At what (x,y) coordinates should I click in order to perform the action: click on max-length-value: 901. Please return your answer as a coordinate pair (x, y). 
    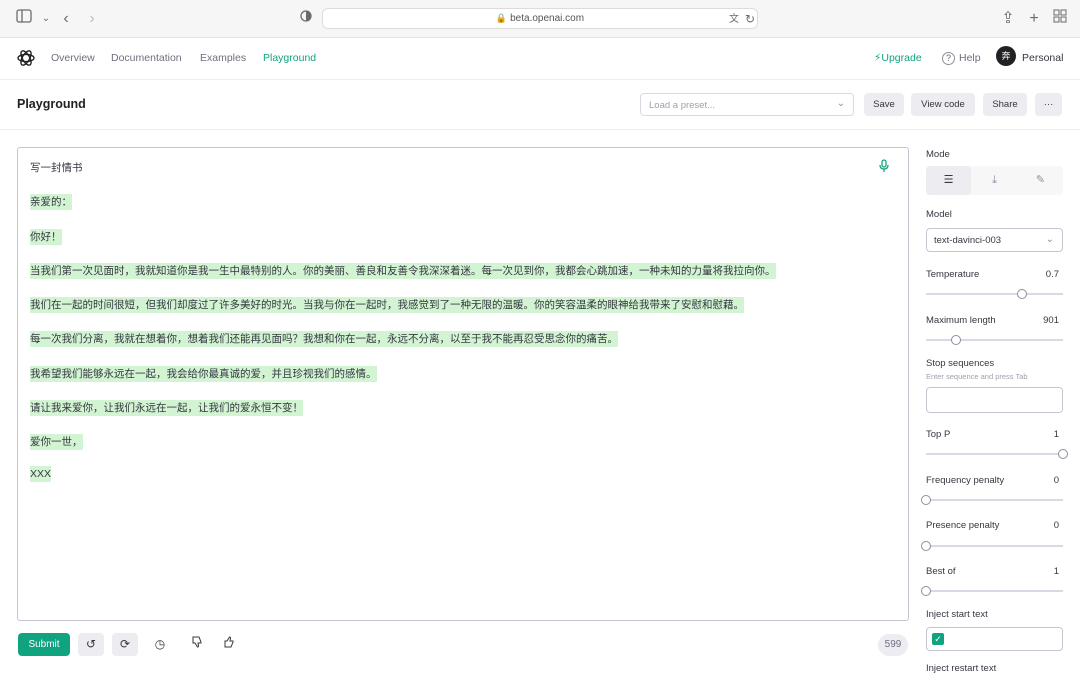
    Looking at the image, I should click on (1051, 320).